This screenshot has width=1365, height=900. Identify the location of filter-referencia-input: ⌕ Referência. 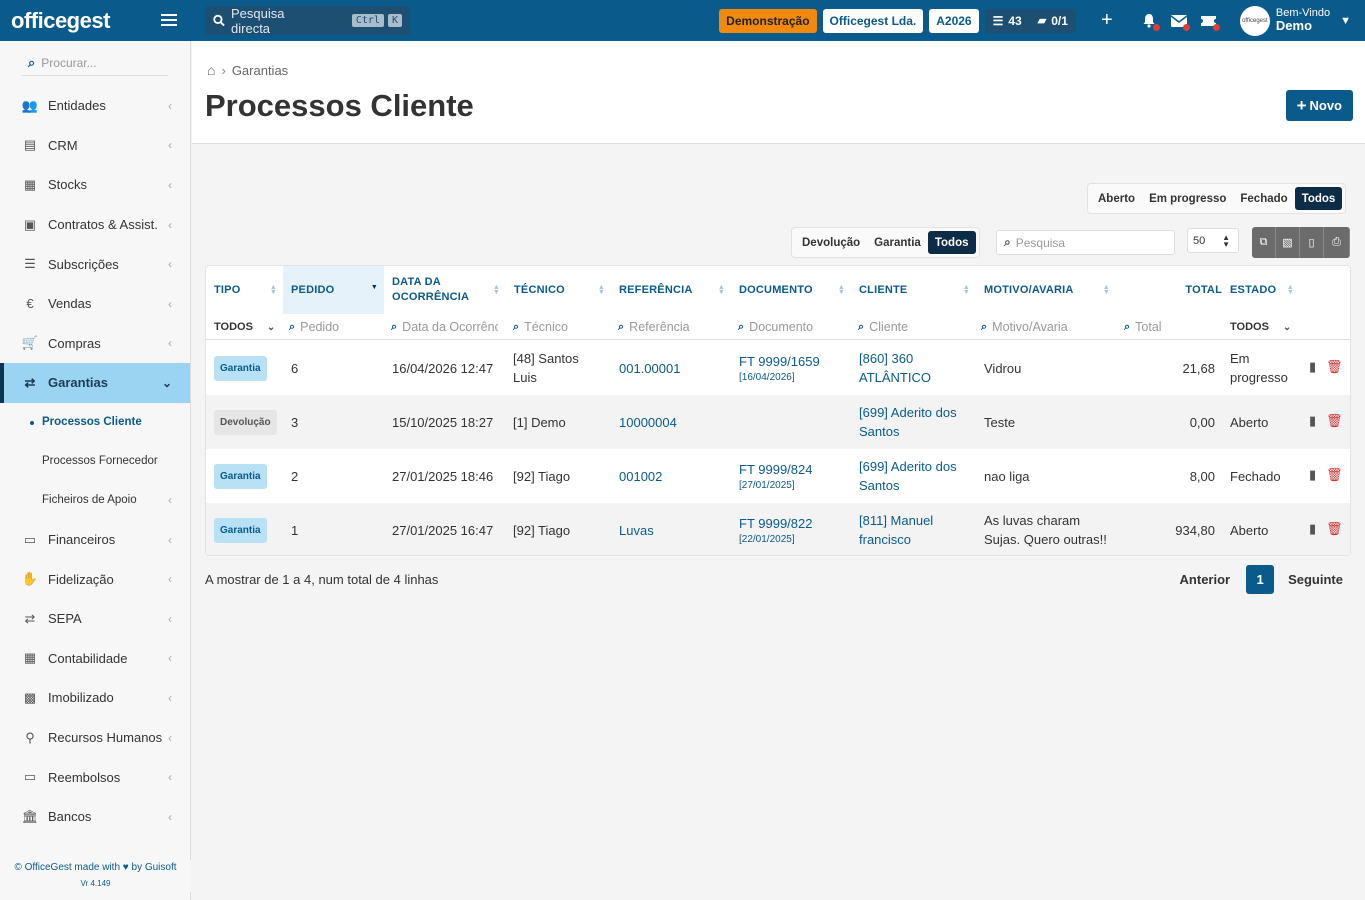
(673, 327).